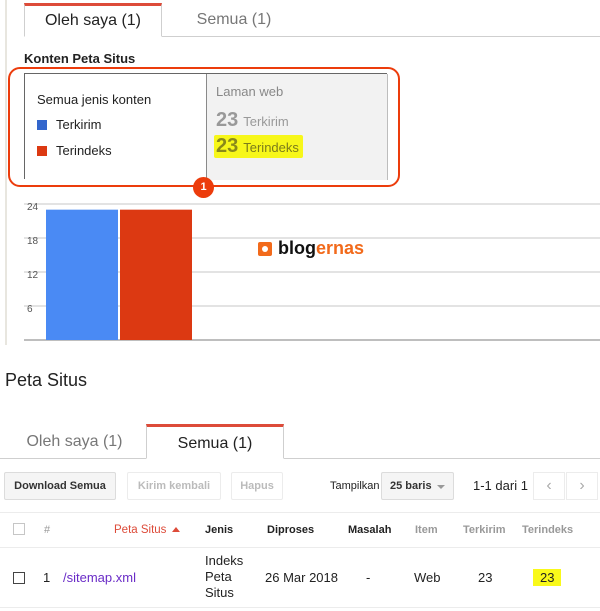 The image size is (600, 611). Describe the element at coordinates (290, 530) in the screenshot. I see `header-processed: Diproses` at that location.